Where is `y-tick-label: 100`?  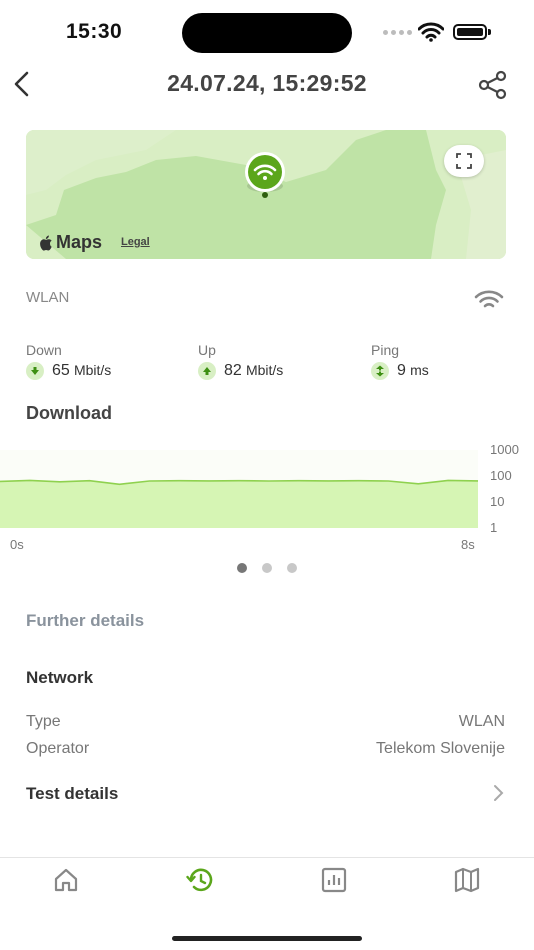 y-tick-label: 100 is located at coordinates (501, 475).